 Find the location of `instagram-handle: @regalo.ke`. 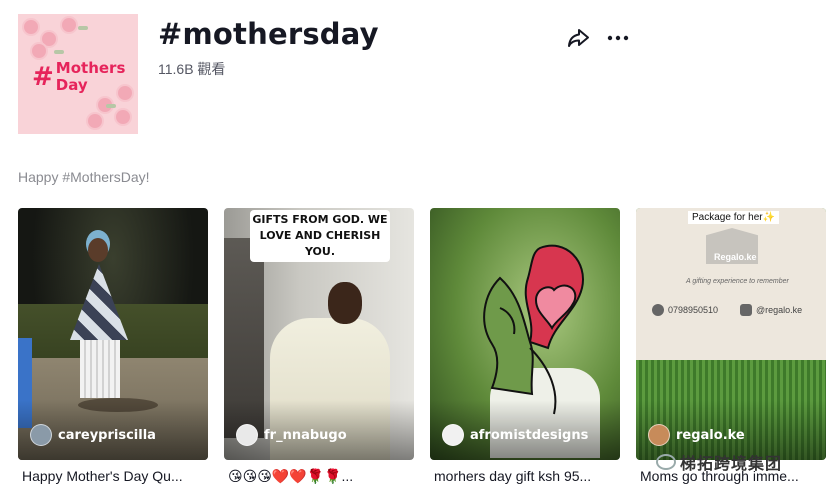

instagram-handle: @regalo.ke is located at coordinates (779, 310).